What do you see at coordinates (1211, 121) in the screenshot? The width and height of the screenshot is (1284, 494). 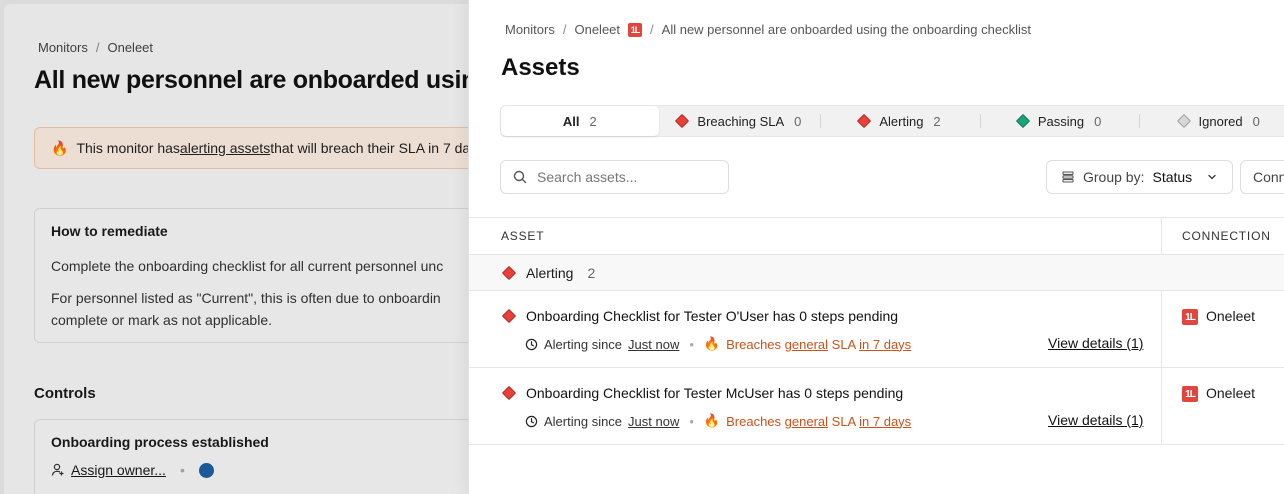 I see `tab-ignored: Ignored 0` at bounding box center [1211, 121].